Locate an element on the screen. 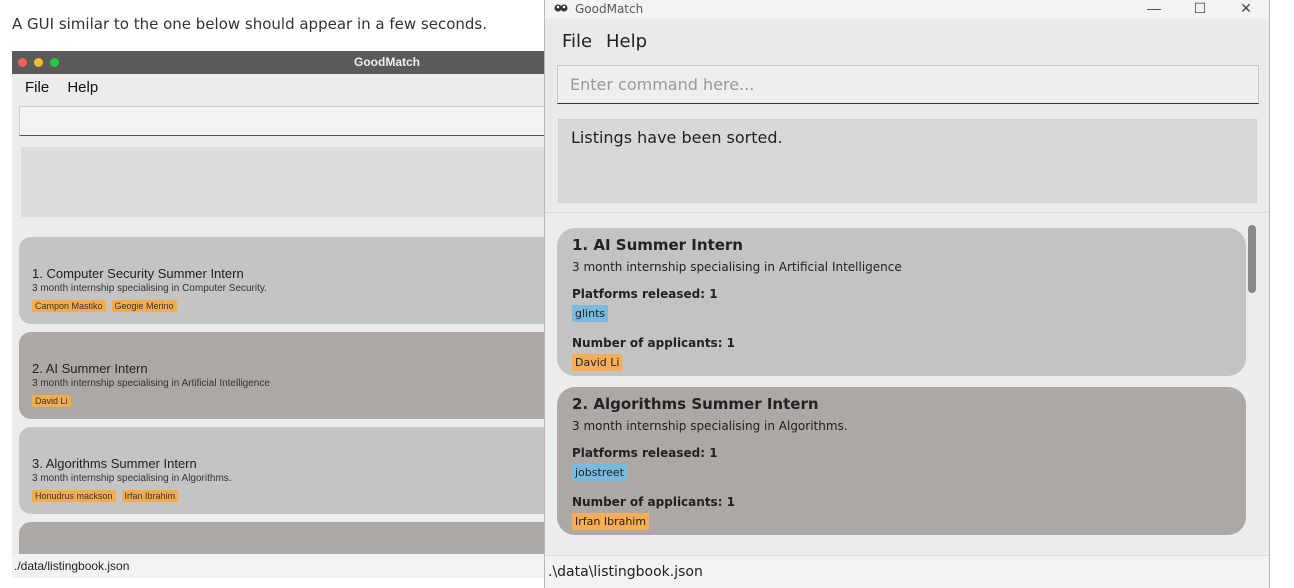 The image size is (1294, 588). maximize-button: ☐ is located at coordinates (1200, 9).